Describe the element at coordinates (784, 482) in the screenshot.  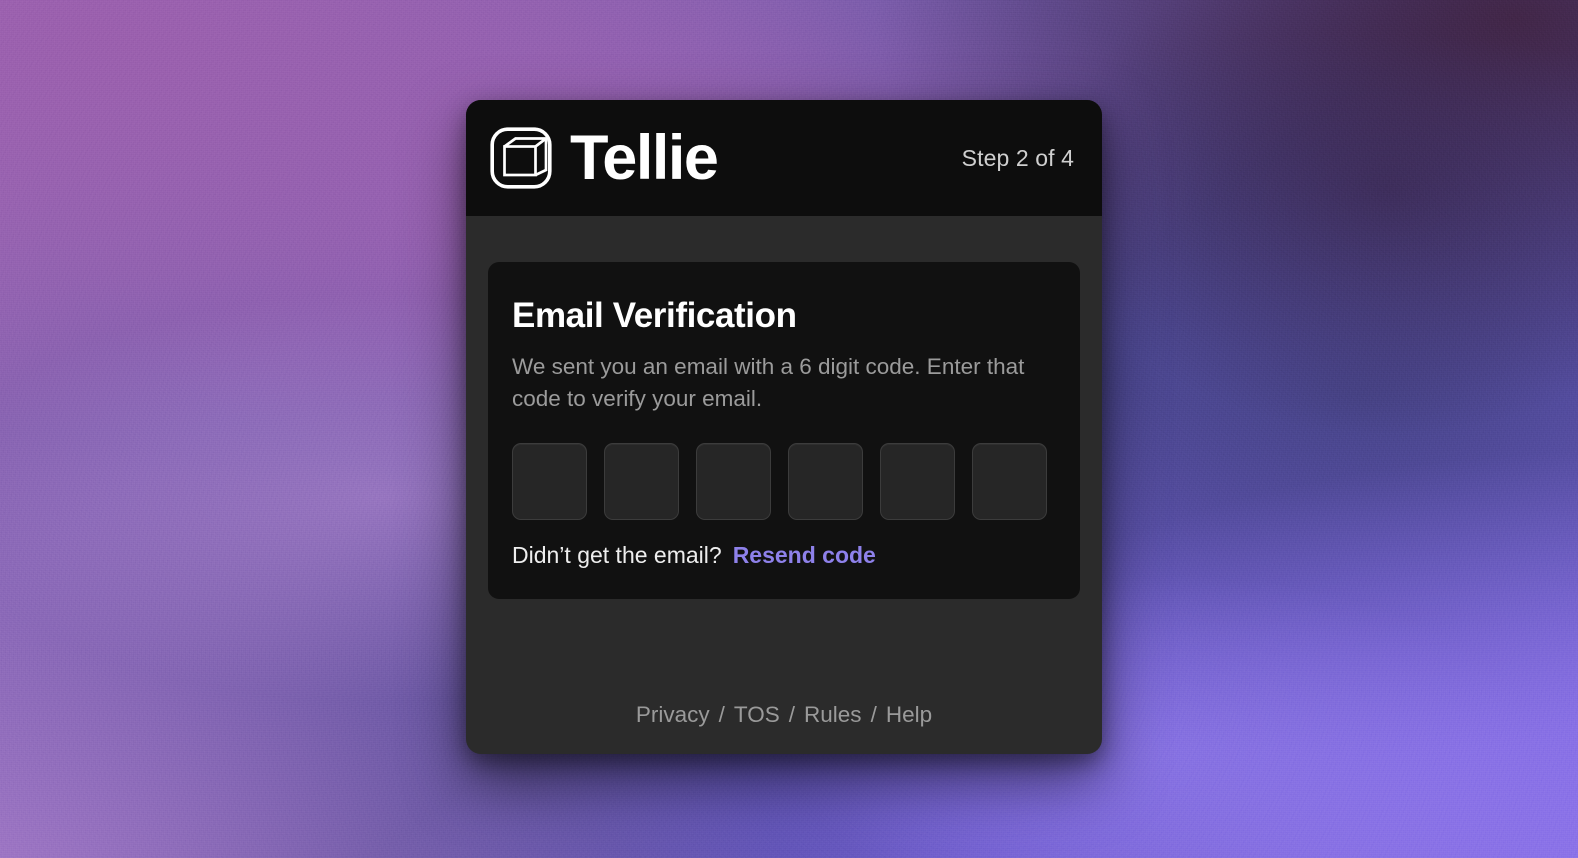
I see `otp-input-group` at that location.